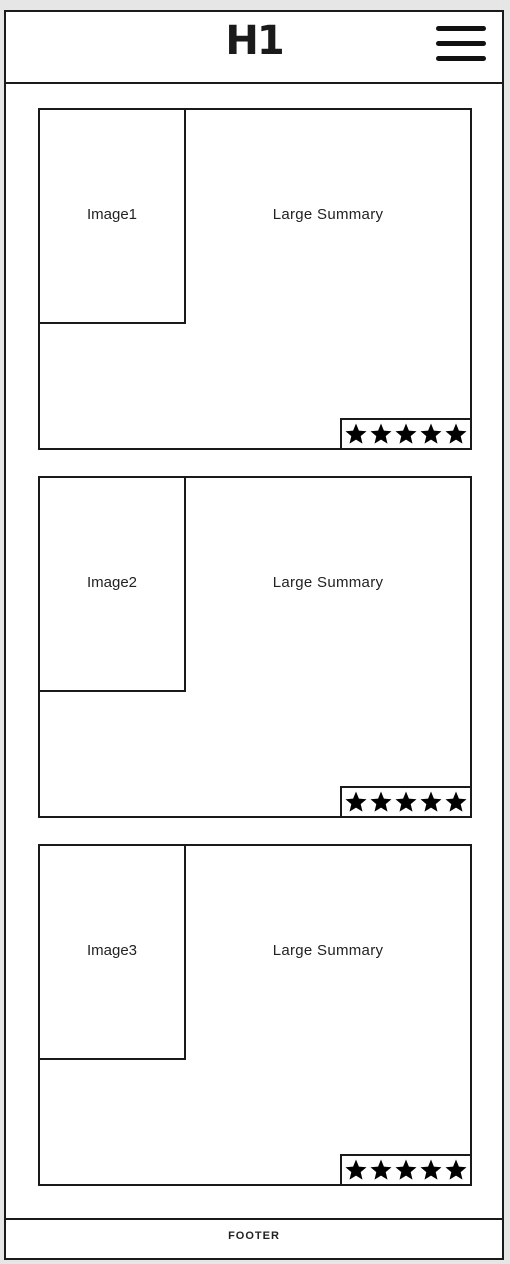 The width and height of the screenshot is (510, 1264). I want to click on page-title: H1, so click(254, 41).